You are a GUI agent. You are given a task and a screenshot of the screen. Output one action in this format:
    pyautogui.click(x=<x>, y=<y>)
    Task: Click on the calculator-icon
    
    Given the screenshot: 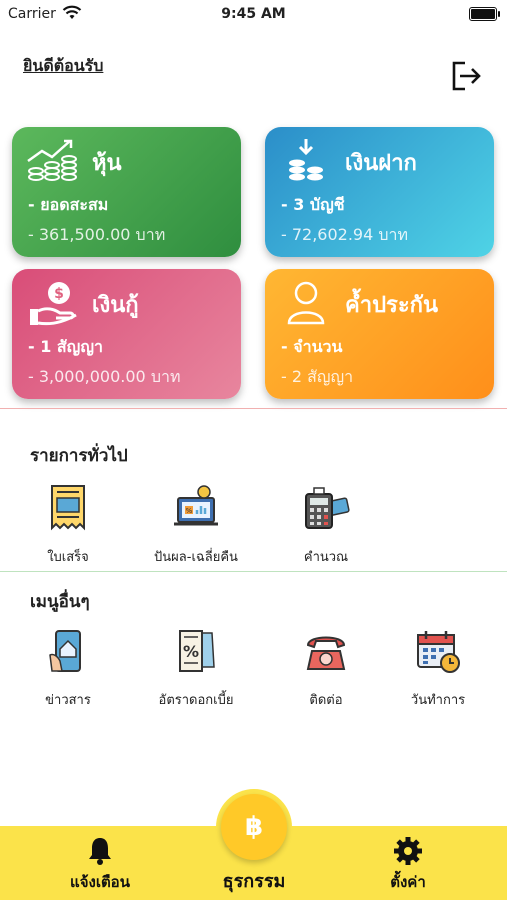 What is the action you would take?
    pyautogui.click(x=327, y=508)
    